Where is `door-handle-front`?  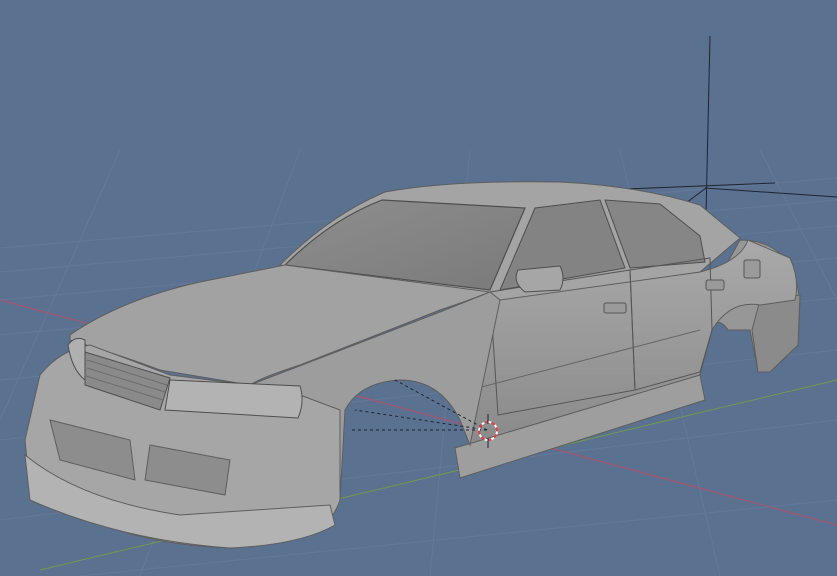
door-handle-front is located at coordinates (615, 308).